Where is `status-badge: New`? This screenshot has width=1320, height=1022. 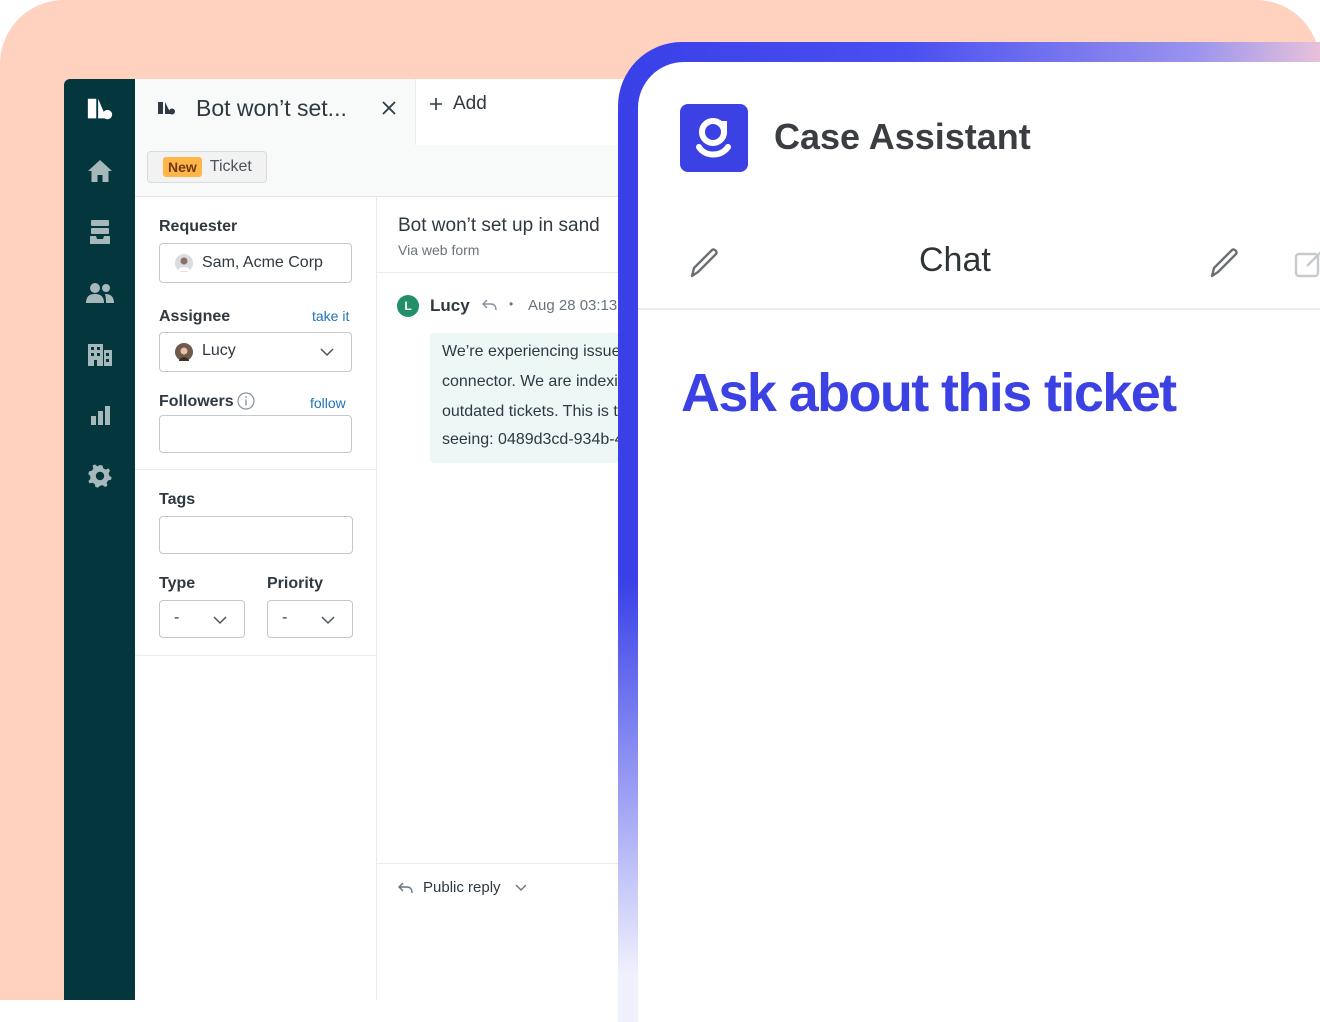
status-badge: New is located at coordinates (182, 167).